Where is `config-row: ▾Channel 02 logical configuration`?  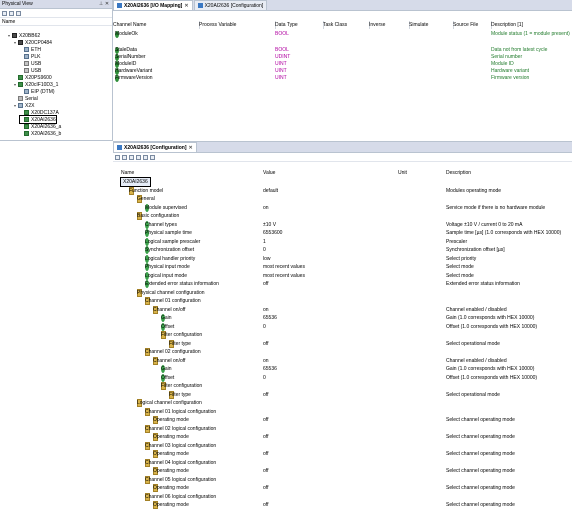
config-row: ▾Channel 02 logical configuration is located at coordinates (342, 428).